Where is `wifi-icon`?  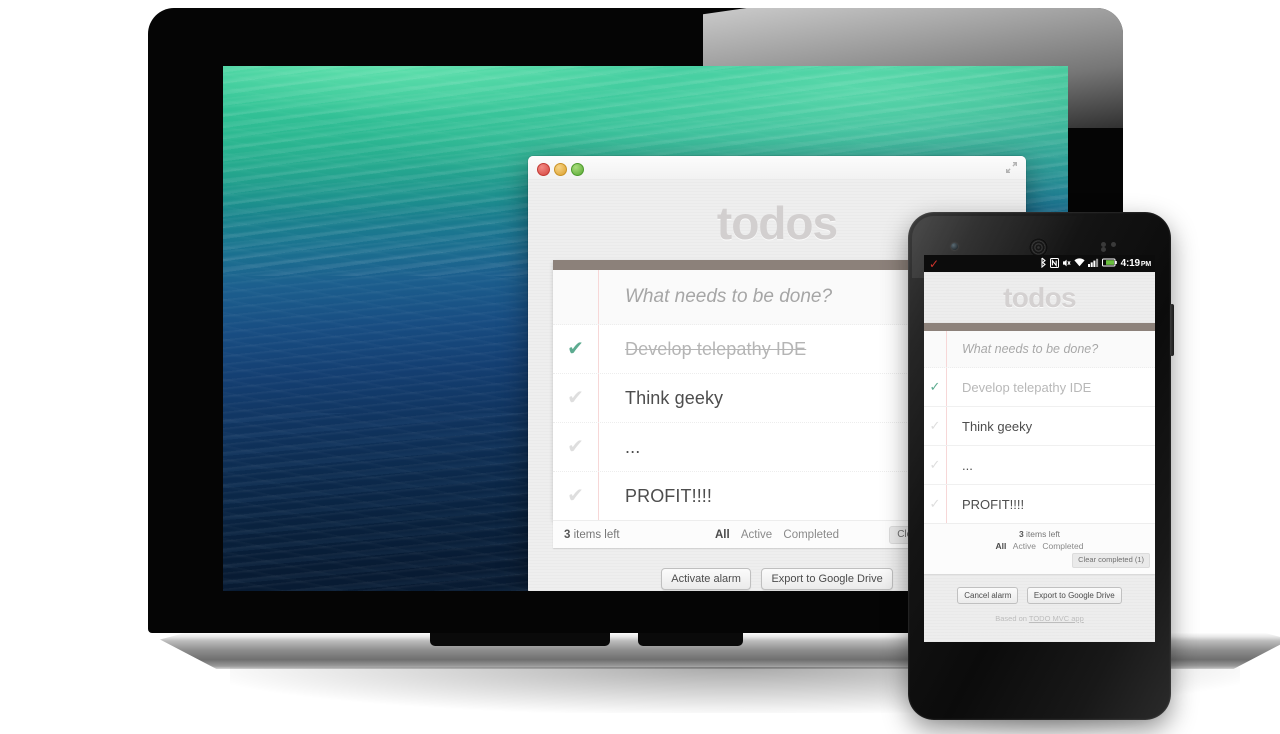 wifi-icon is located at coordinates (1079, 263).